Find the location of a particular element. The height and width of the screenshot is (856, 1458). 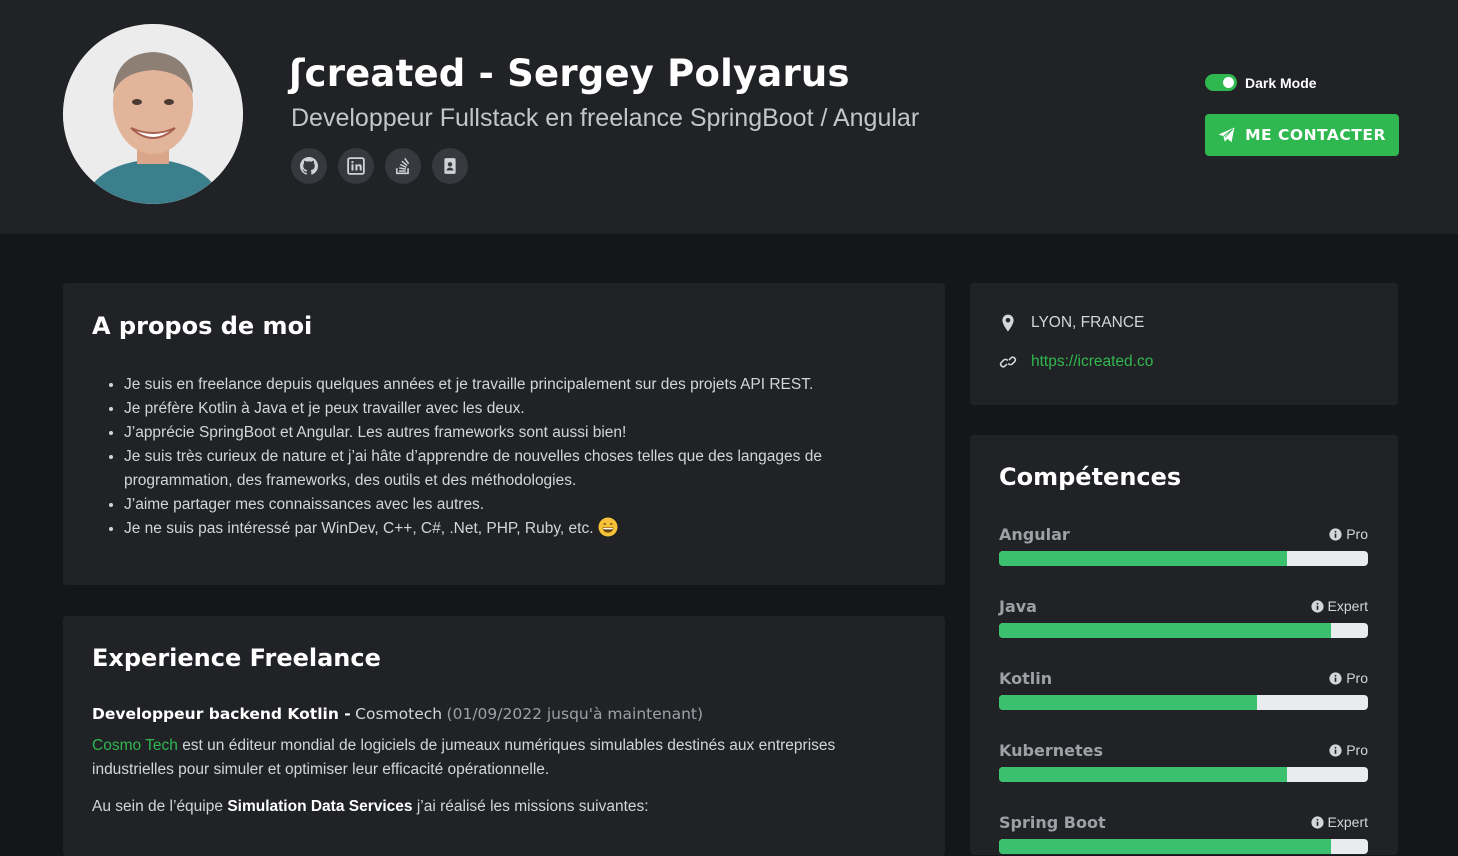

skill-name: Kubernetes is located at coordinates (1051, 750).